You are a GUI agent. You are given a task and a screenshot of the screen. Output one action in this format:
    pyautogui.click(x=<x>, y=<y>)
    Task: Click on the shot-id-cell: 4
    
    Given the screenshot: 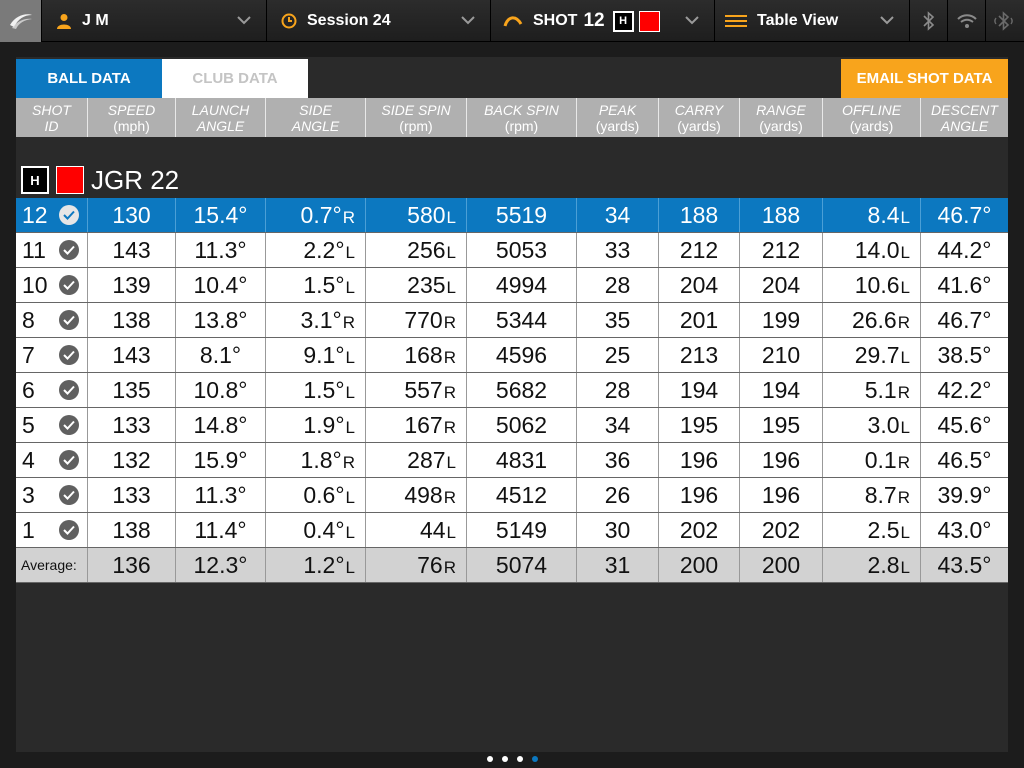 What is the action you would take?
    pyautogui.click(x=52, y=460)
    